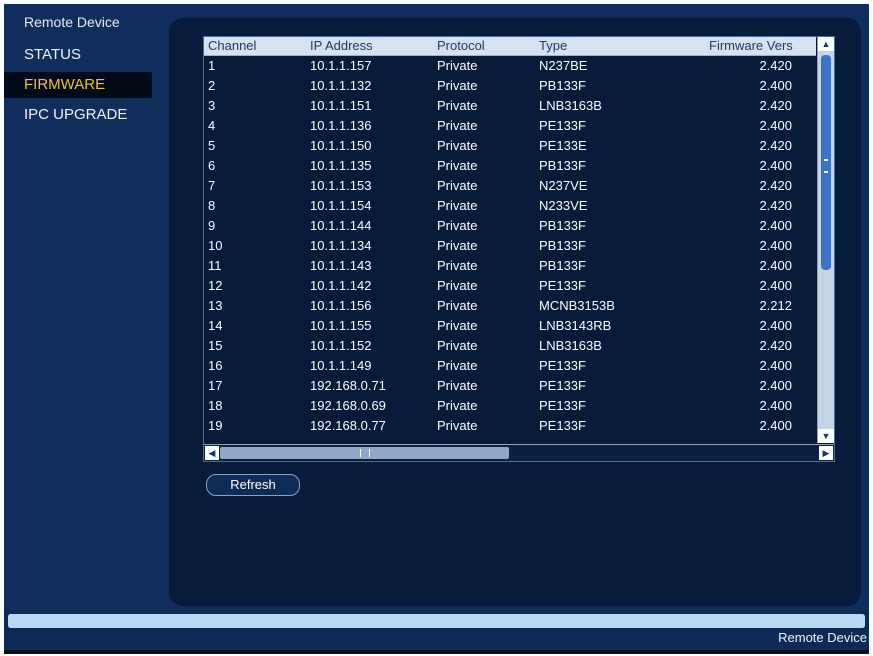 This screenshot has height=656, width=873. I want to click on table-row: 6 10.1.1.135 Private PB133F 2.400, so click(510, 166).